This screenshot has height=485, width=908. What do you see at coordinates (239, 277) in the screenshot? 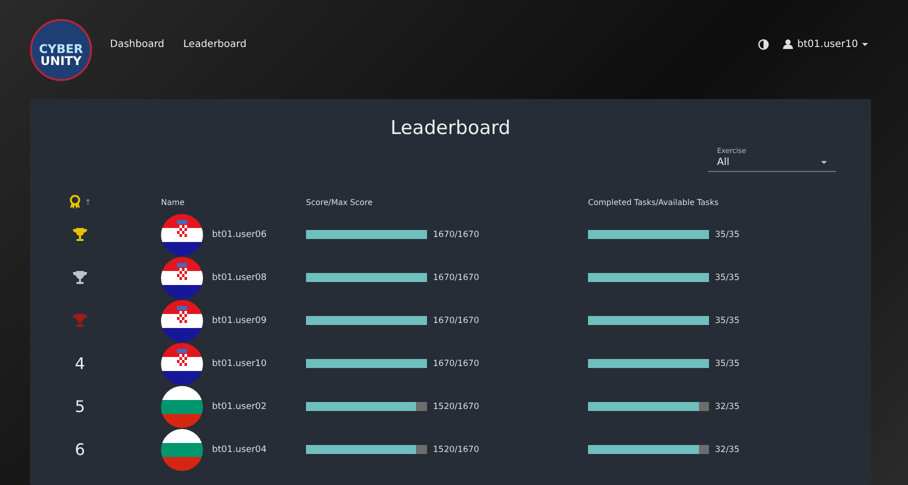
I see `user-name: bt01.user08` at bounding box center [239, 277].